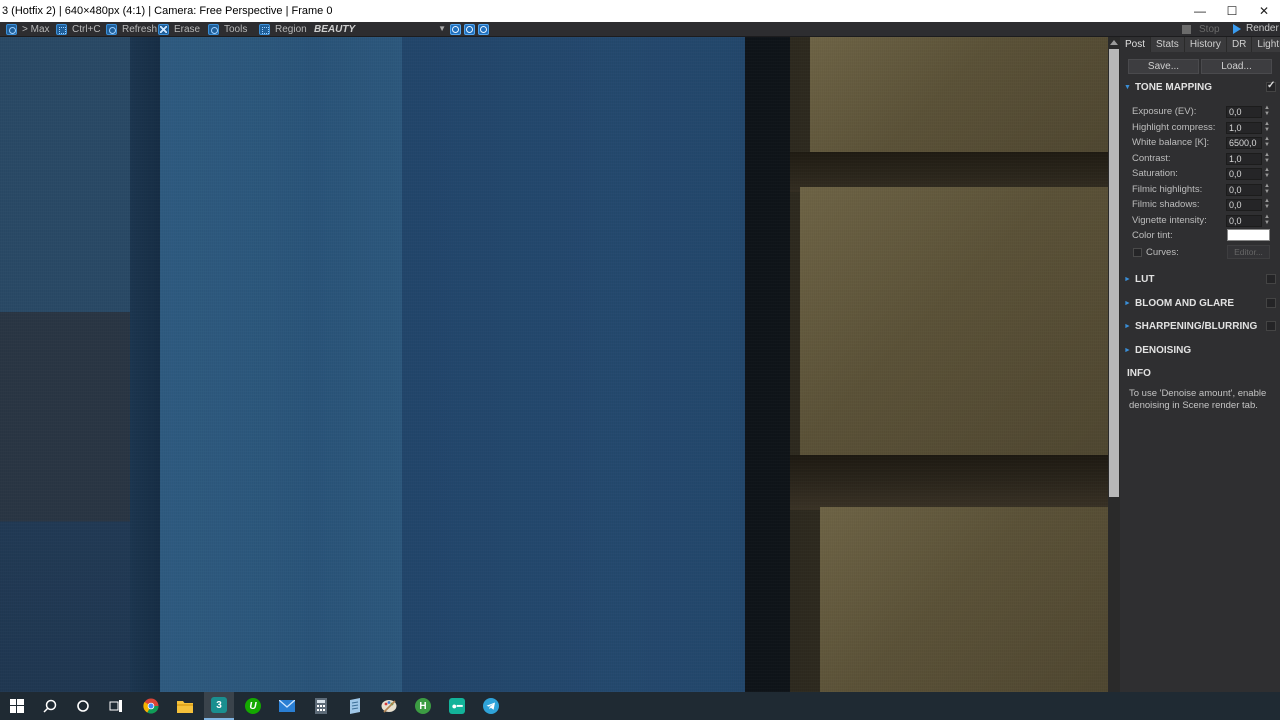  Describe the element at coordinates (1239, 44) in the screenshot. I see `tab-dr: DR` at that location.